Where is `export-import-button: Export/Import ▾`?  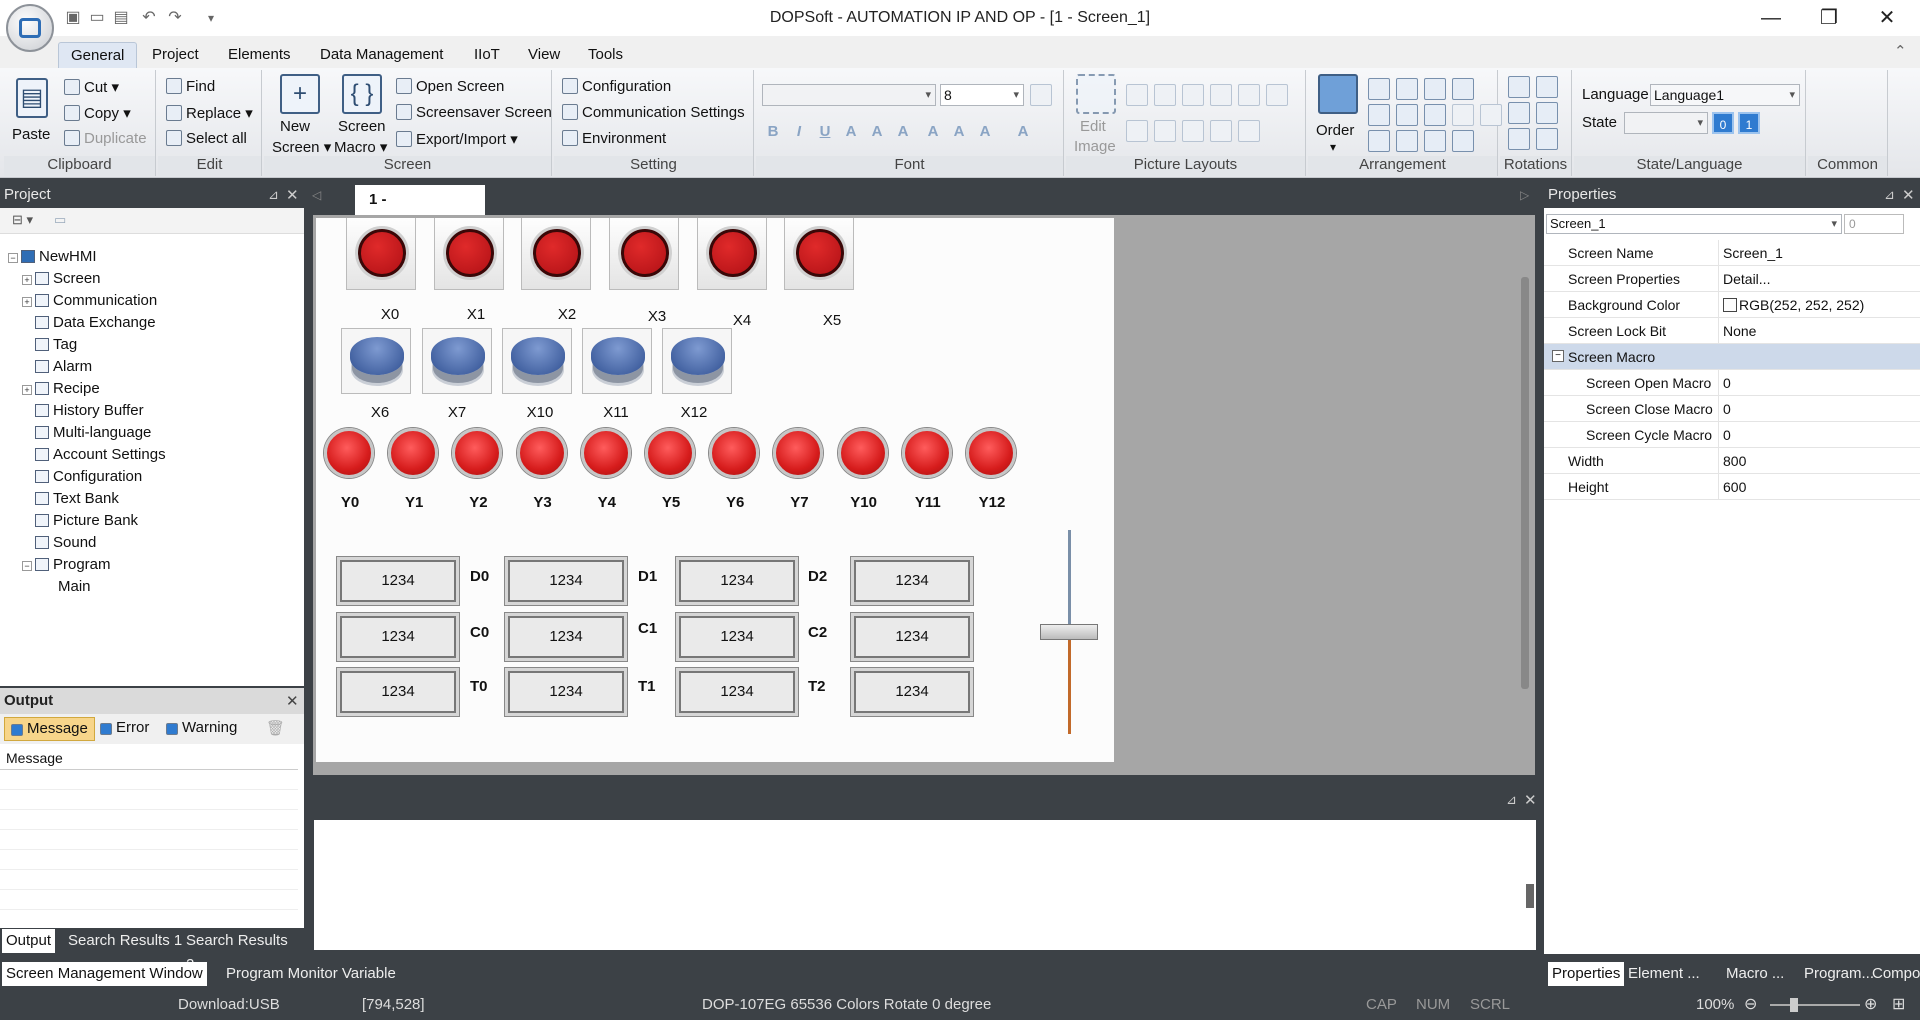 export-import-button: Export/Import ▾ is located at coordinates (457, 139).